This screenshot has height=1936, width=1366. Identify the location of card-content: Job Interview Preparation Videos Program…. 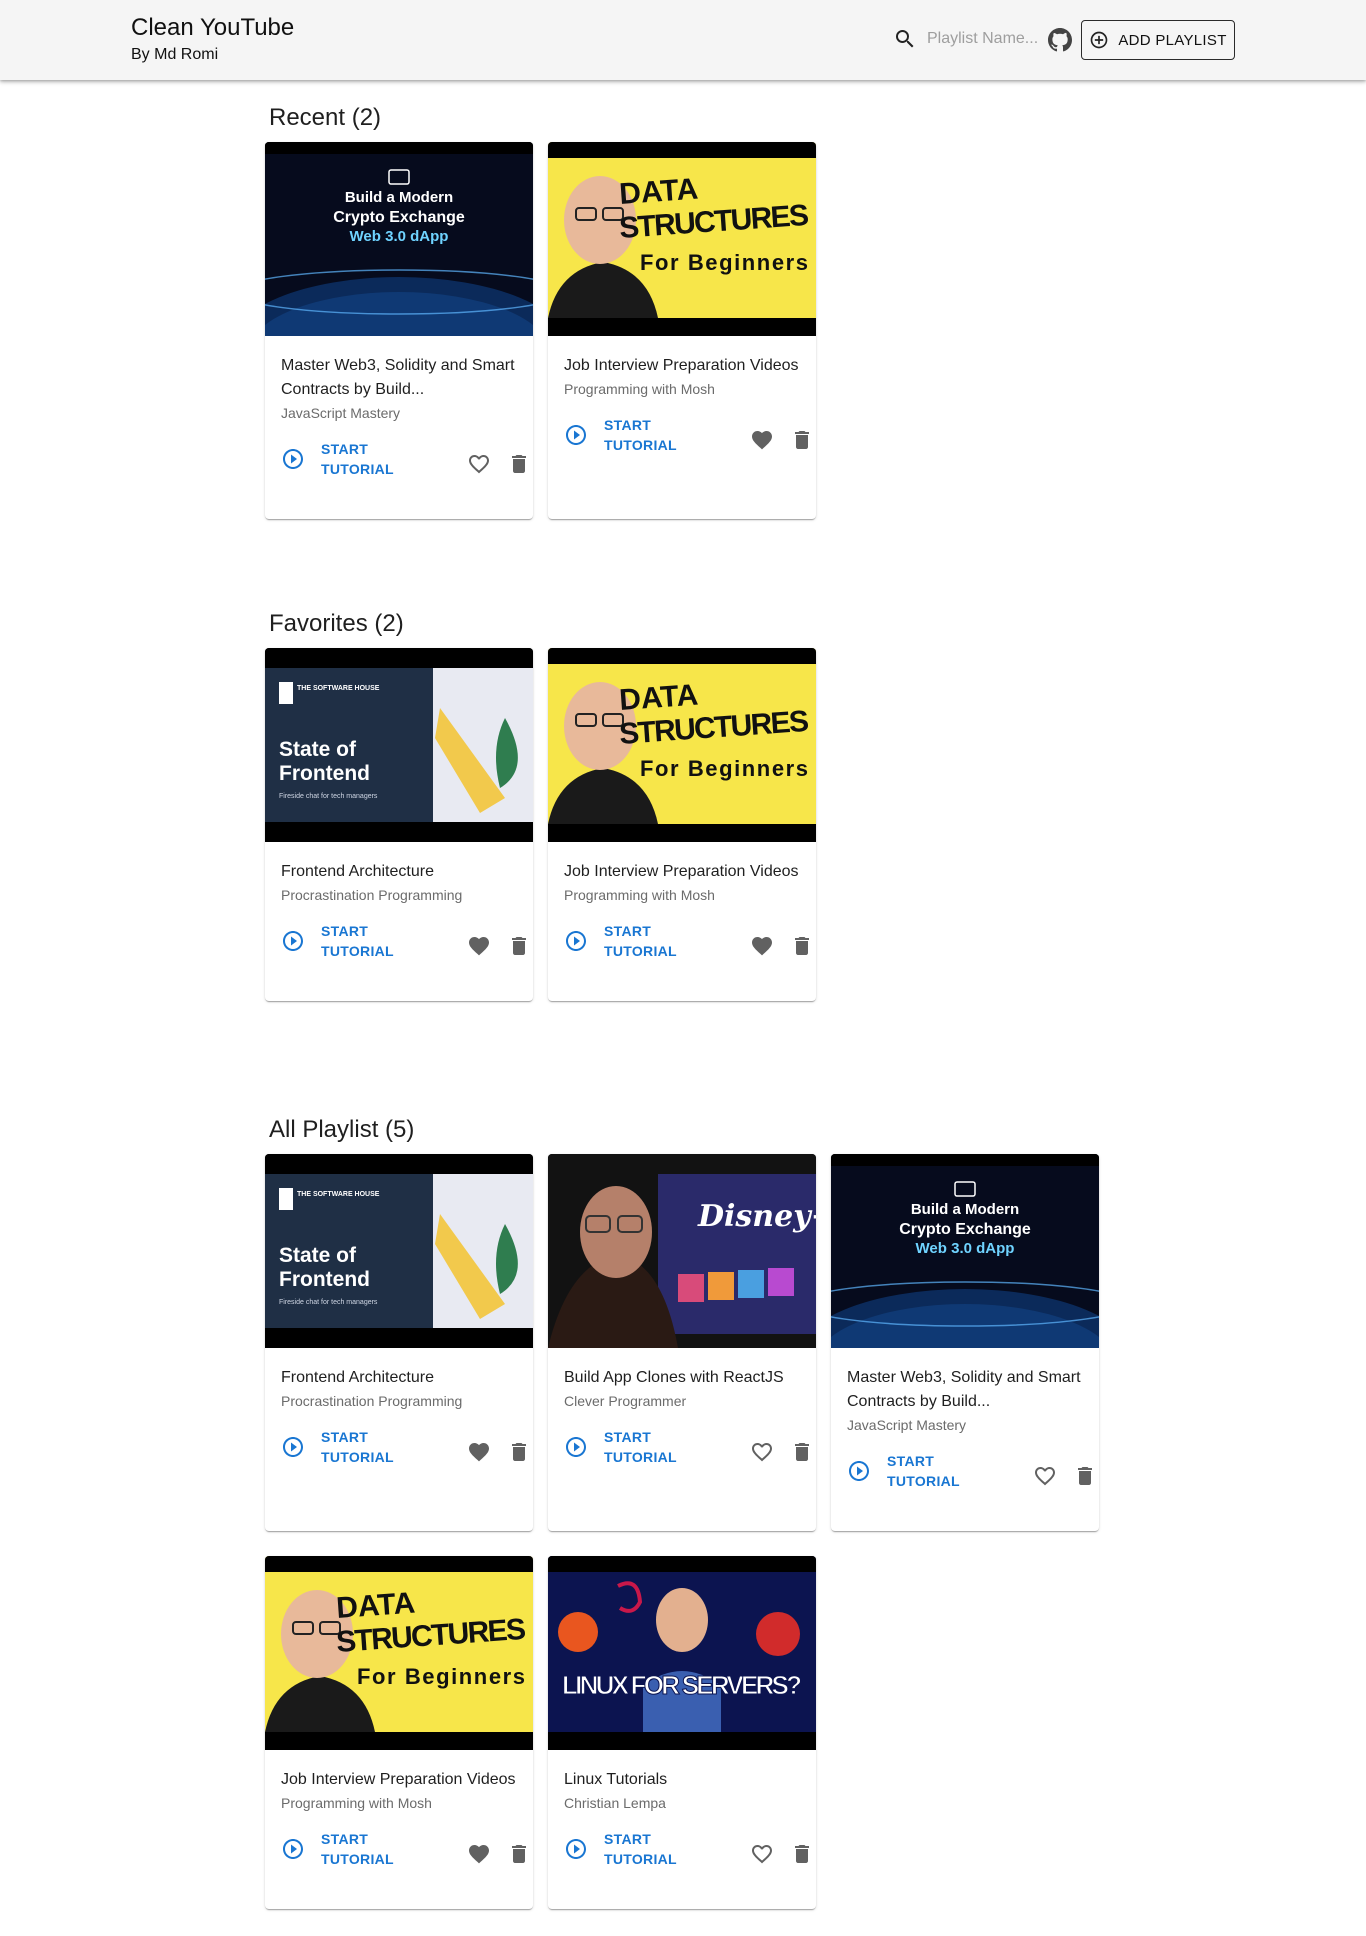
(682, 400).